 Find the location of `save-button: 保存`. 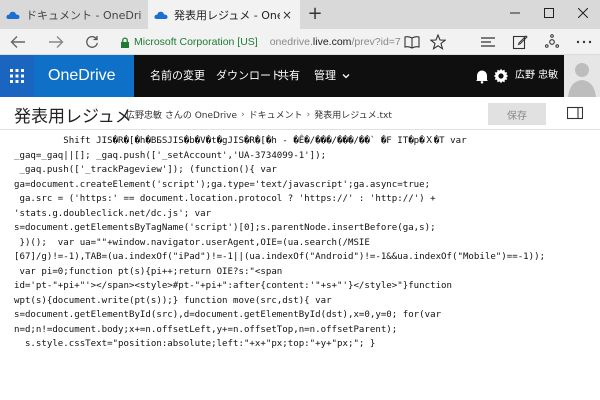

save-button: 保存 is located at coordinates (517, 114).